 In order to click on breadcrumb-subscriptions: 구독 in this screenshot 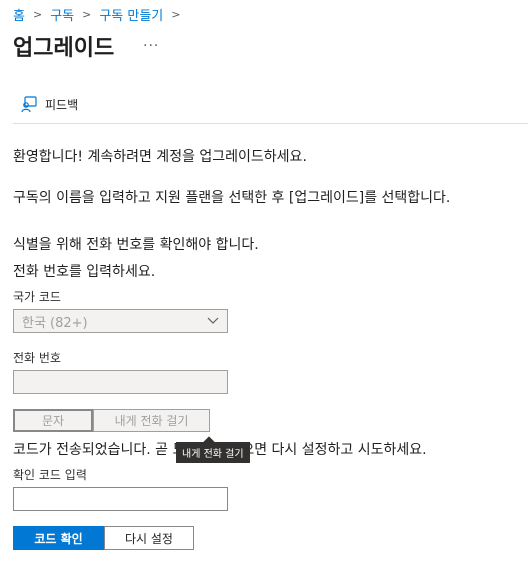, I will do `click(62, 14)`.